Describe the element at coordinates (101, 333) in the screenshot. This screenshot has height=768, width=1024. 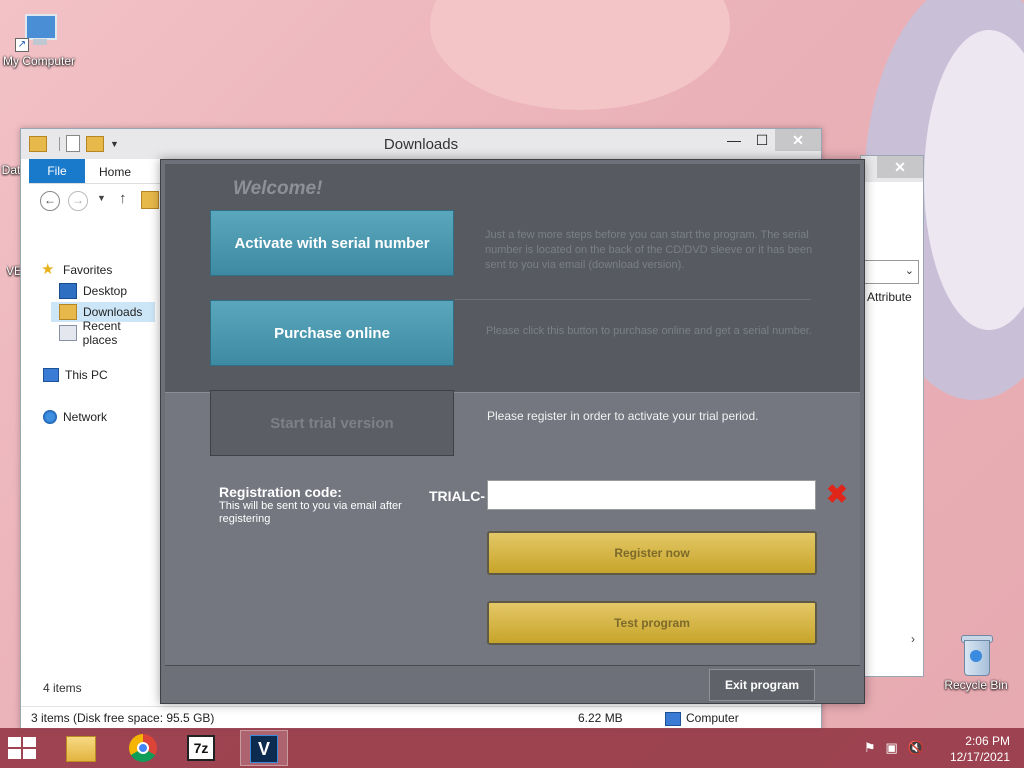
I see `sidebar-item-label: Recent places` at that location.